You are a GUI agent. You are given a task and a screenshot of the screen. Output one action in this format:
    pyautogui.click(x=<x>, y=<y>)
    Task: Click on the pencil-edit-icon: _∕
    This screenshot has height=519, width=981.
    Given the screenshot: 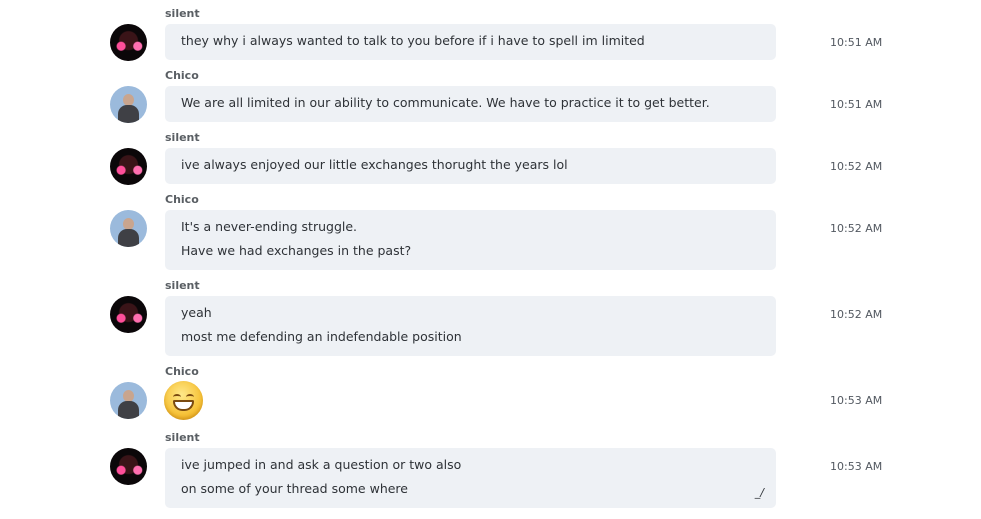 What is the action you would take?
    pyautogui.click(x=759, y=492)
    